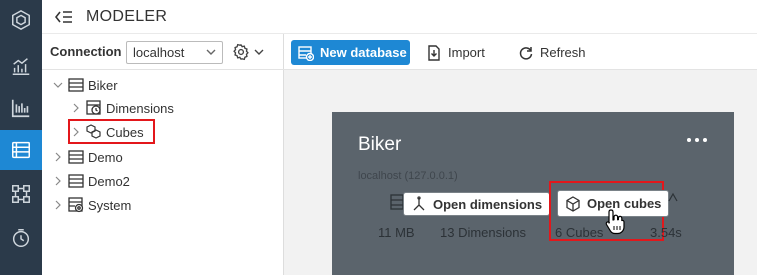  I want to click on hand-cursor-icon, so click(615, 222).